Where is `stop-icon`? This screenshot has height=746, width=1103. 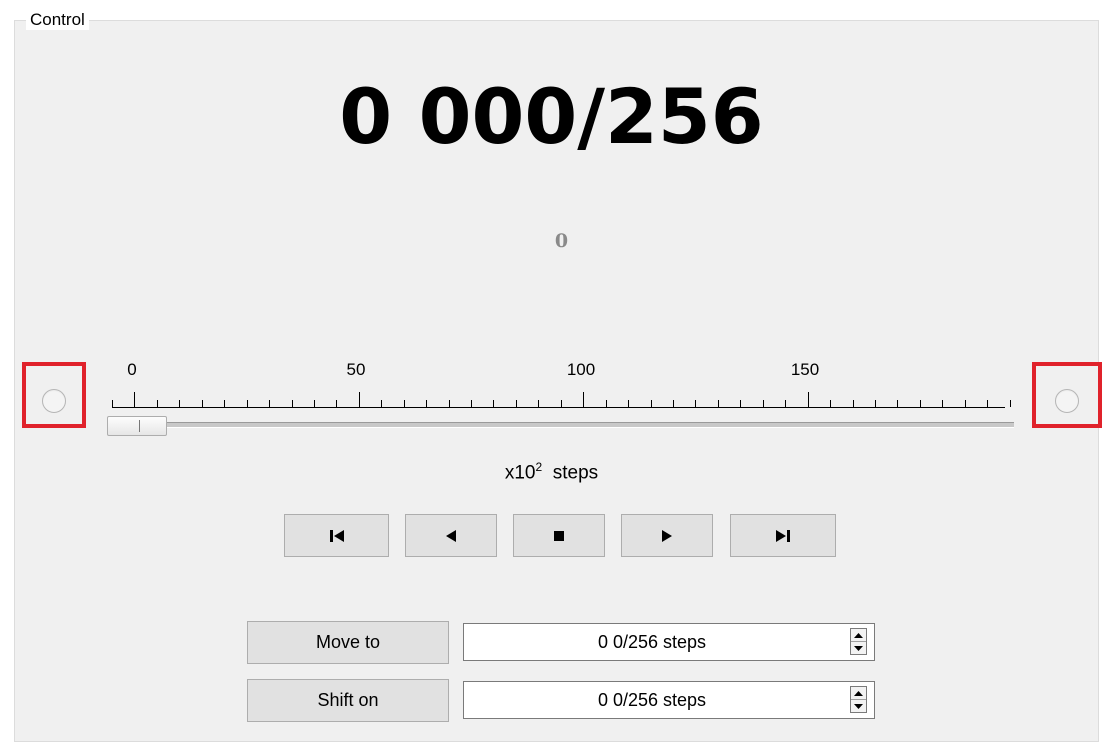
stop-icon is located at coordinates (559, 535).